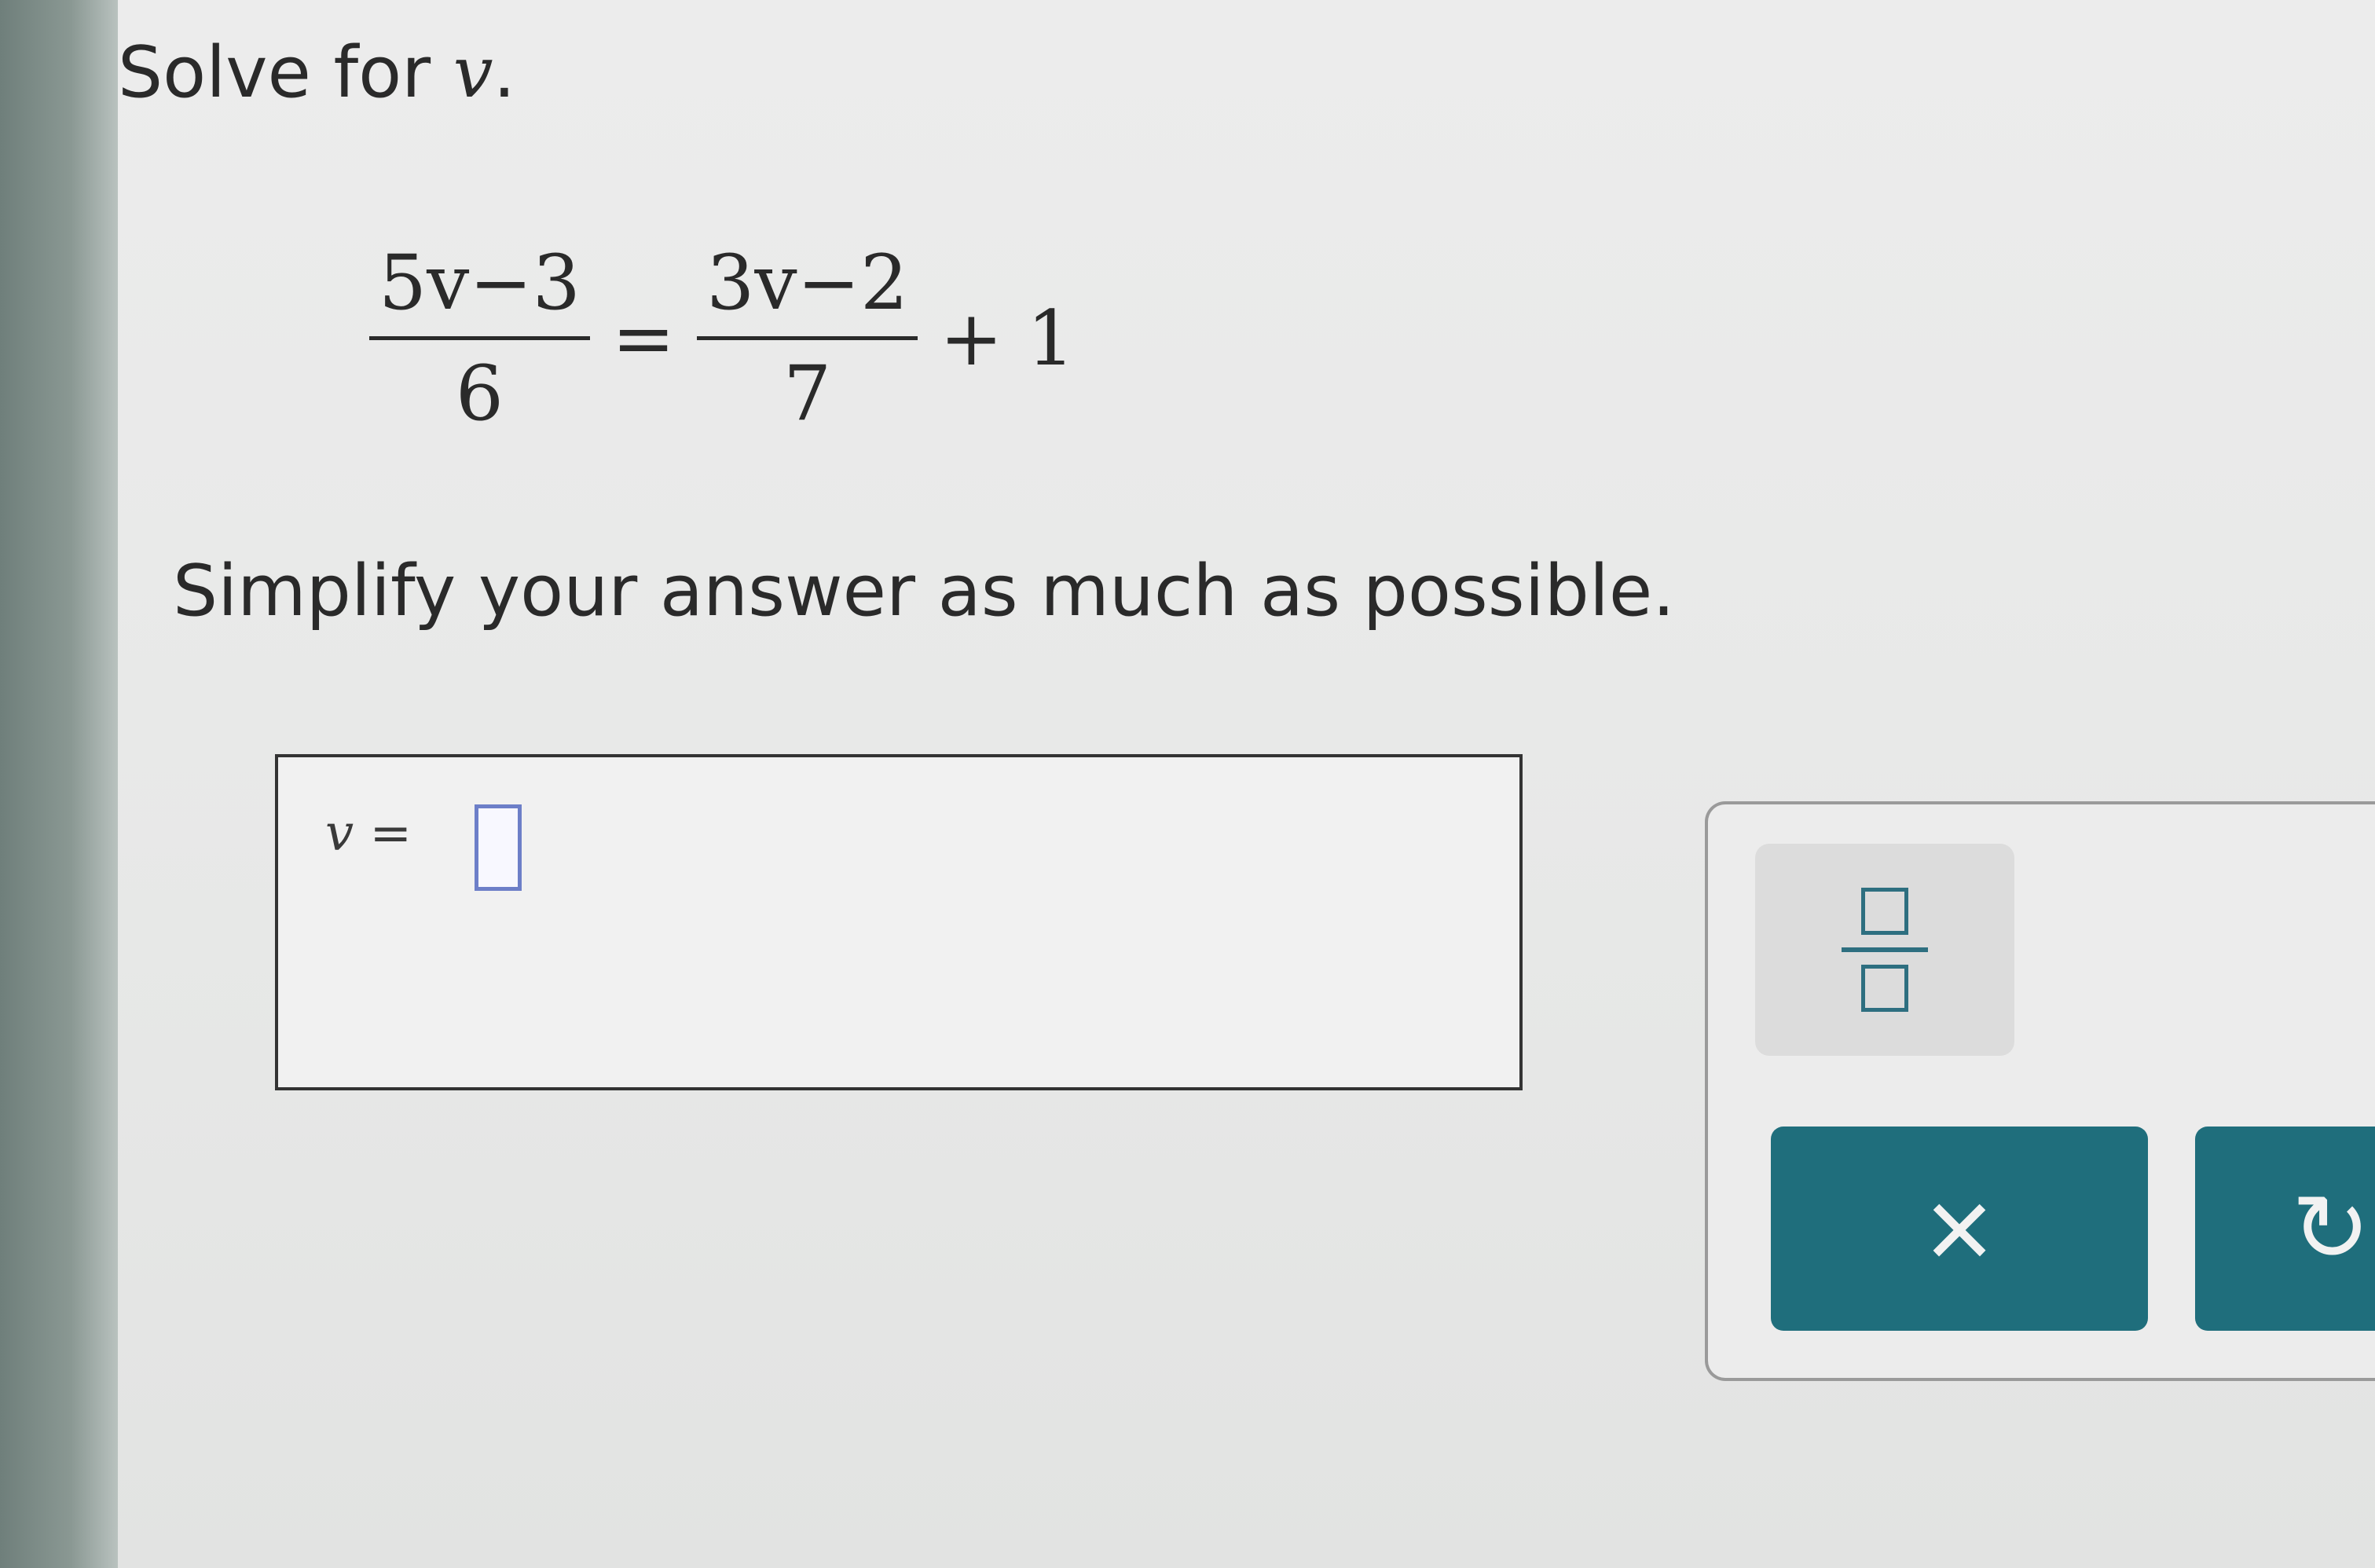  Describe the element at coordinates (899, 922) in the screenshot. I see `answer-box: v =` at that location.